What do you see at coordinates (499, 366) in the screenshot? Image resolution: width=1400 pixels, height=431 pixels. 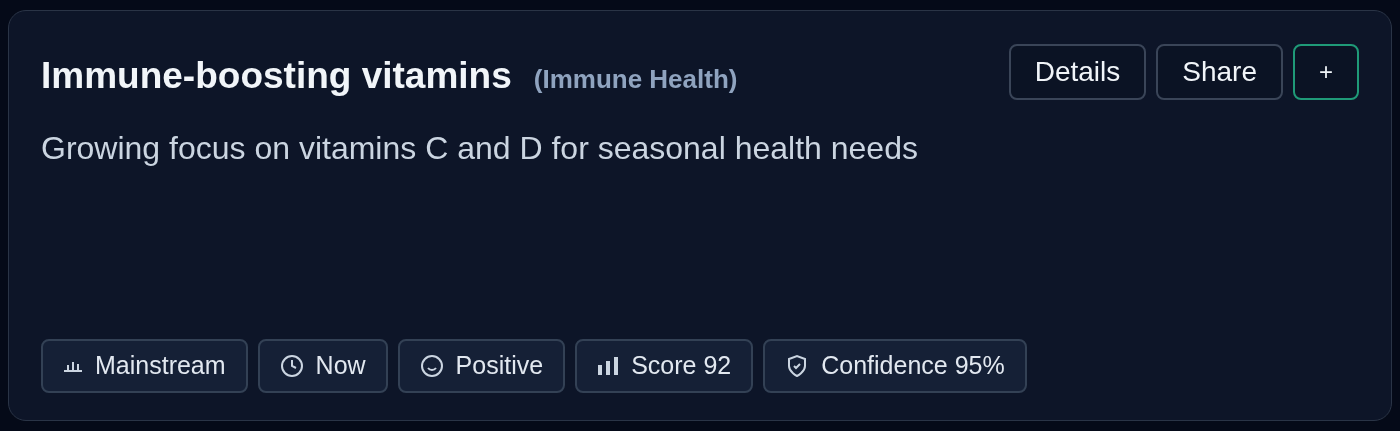 I see `tag-label: Positive` at bounding box center [499, 366].